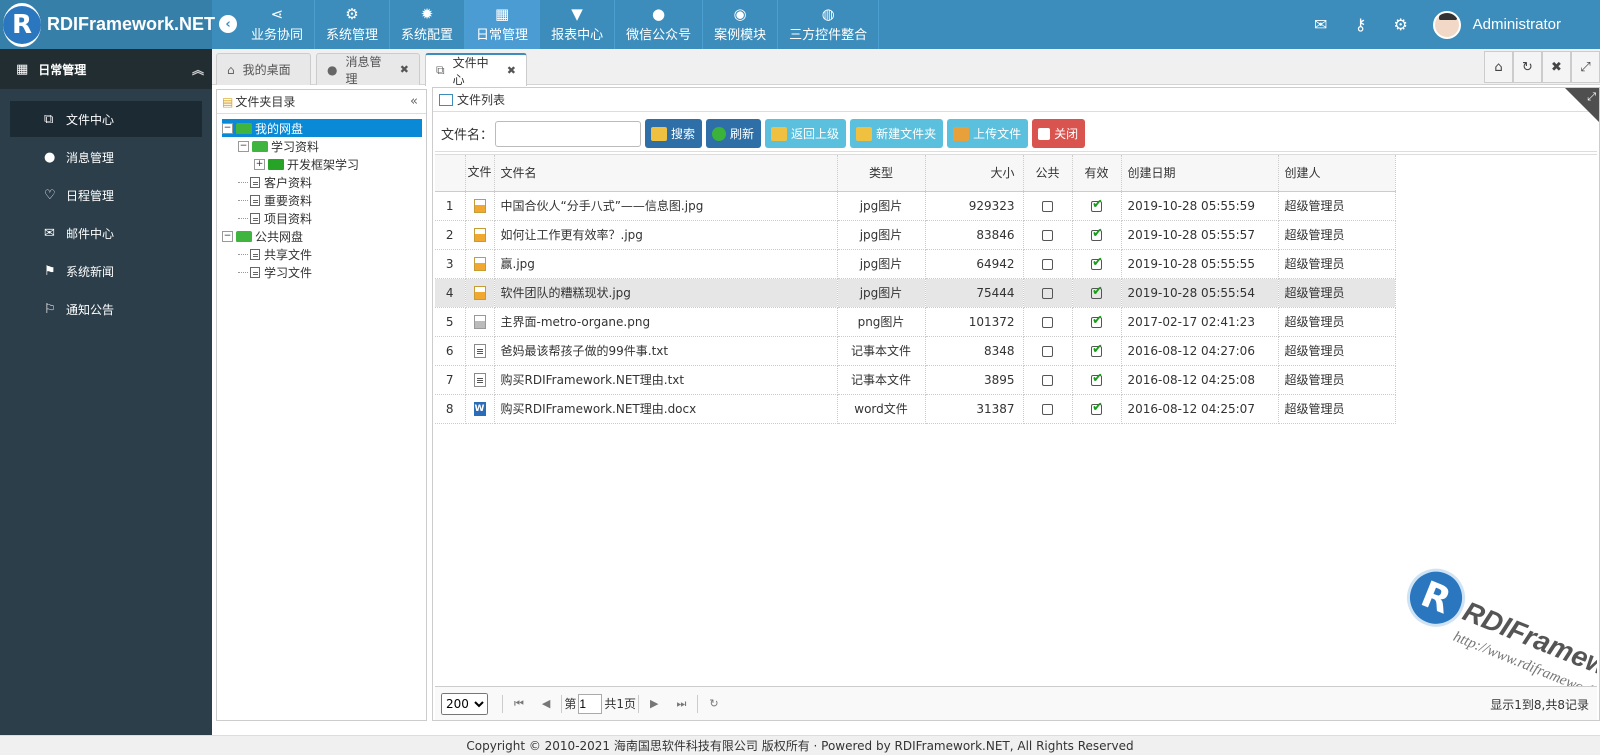 This screenshot has width=1600, height=755. I want to click on chevron-up-icon: ︽, so click(198, 69).